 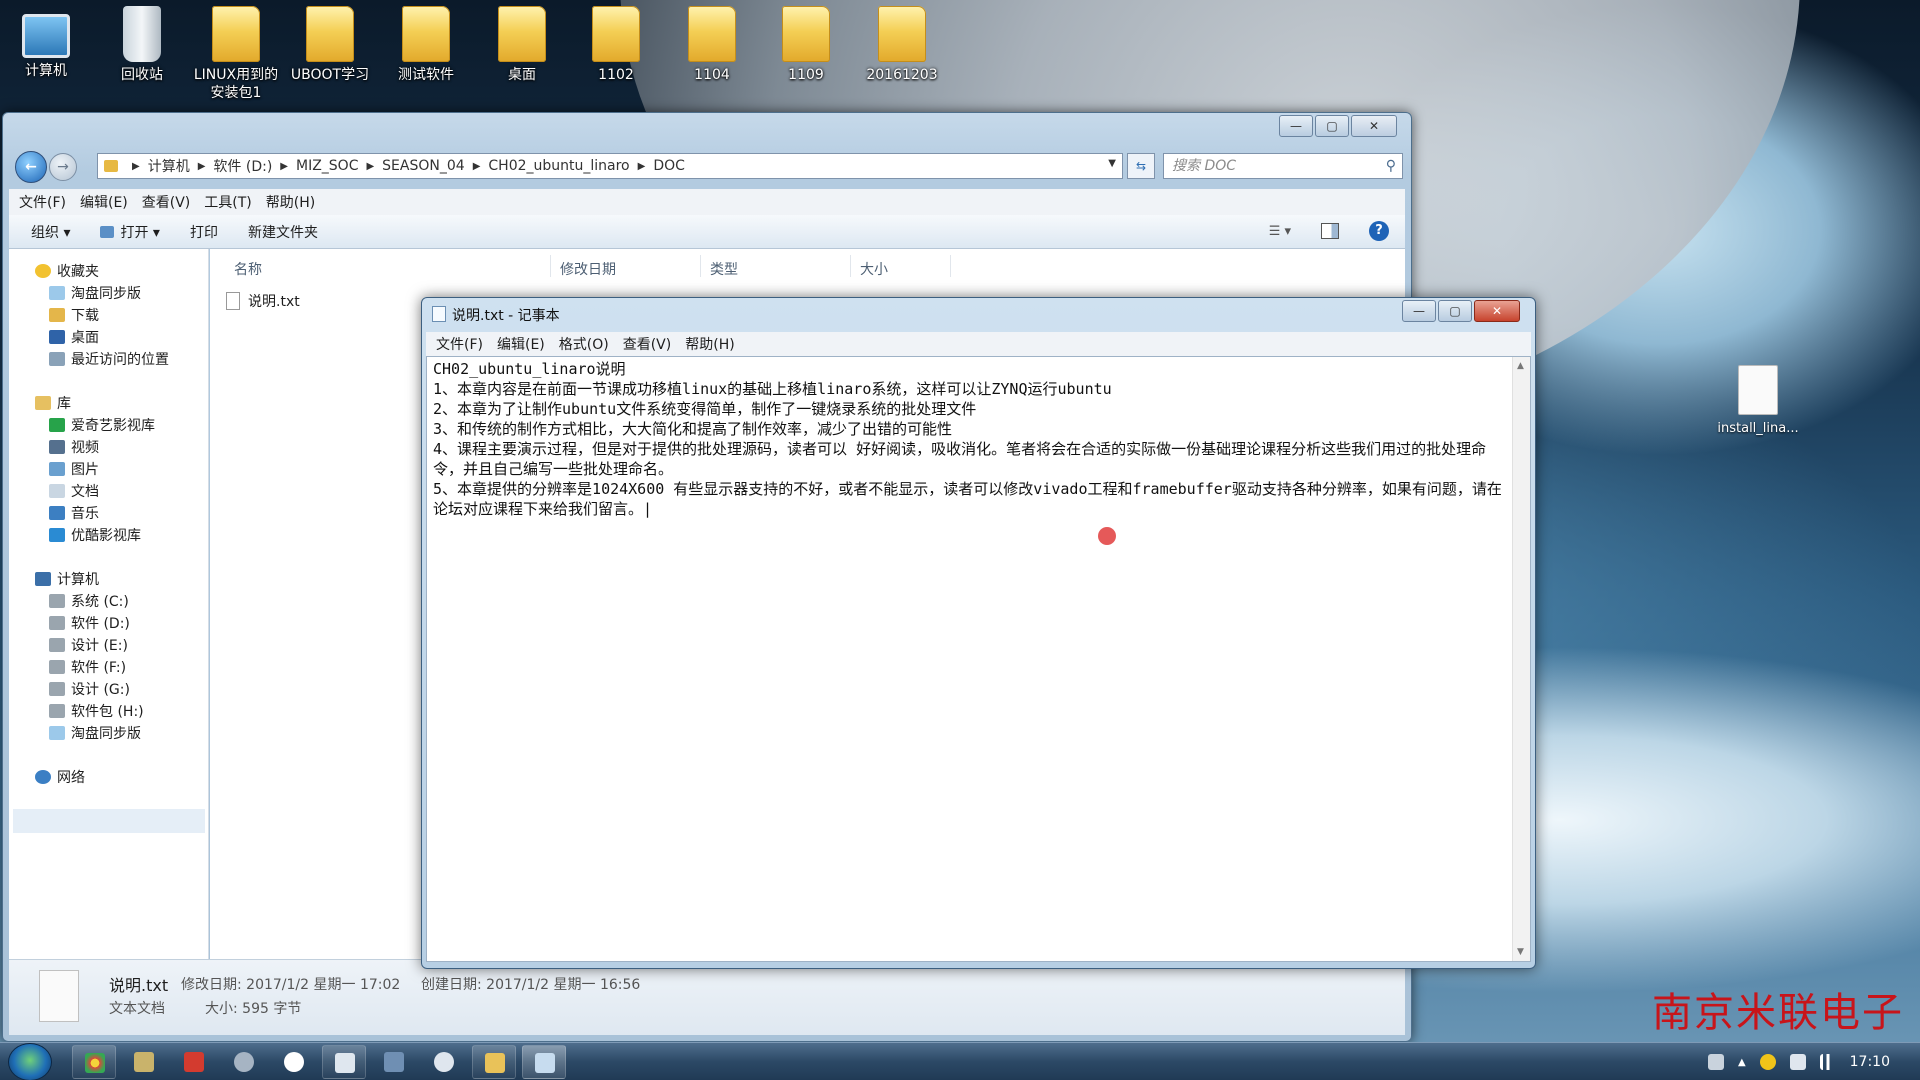 I want to click on search-icon: ⚲, so click(x=1391, y=166).